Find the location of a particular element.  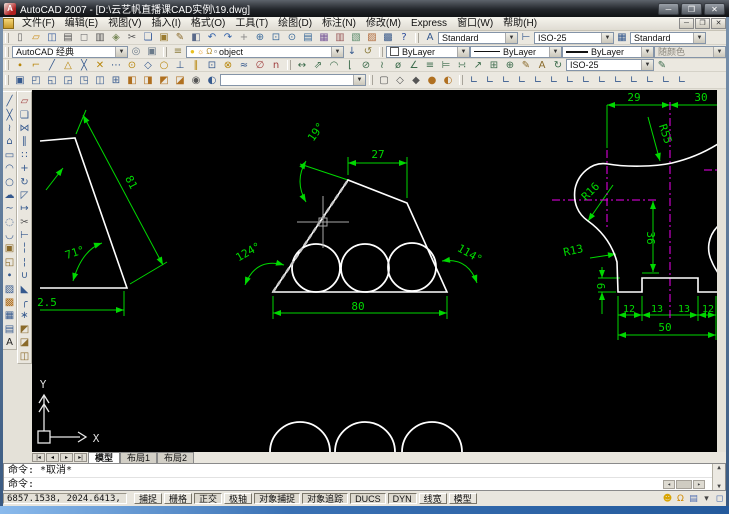

center-mark-icon: ⊕ is located at coordinates (510, 65).